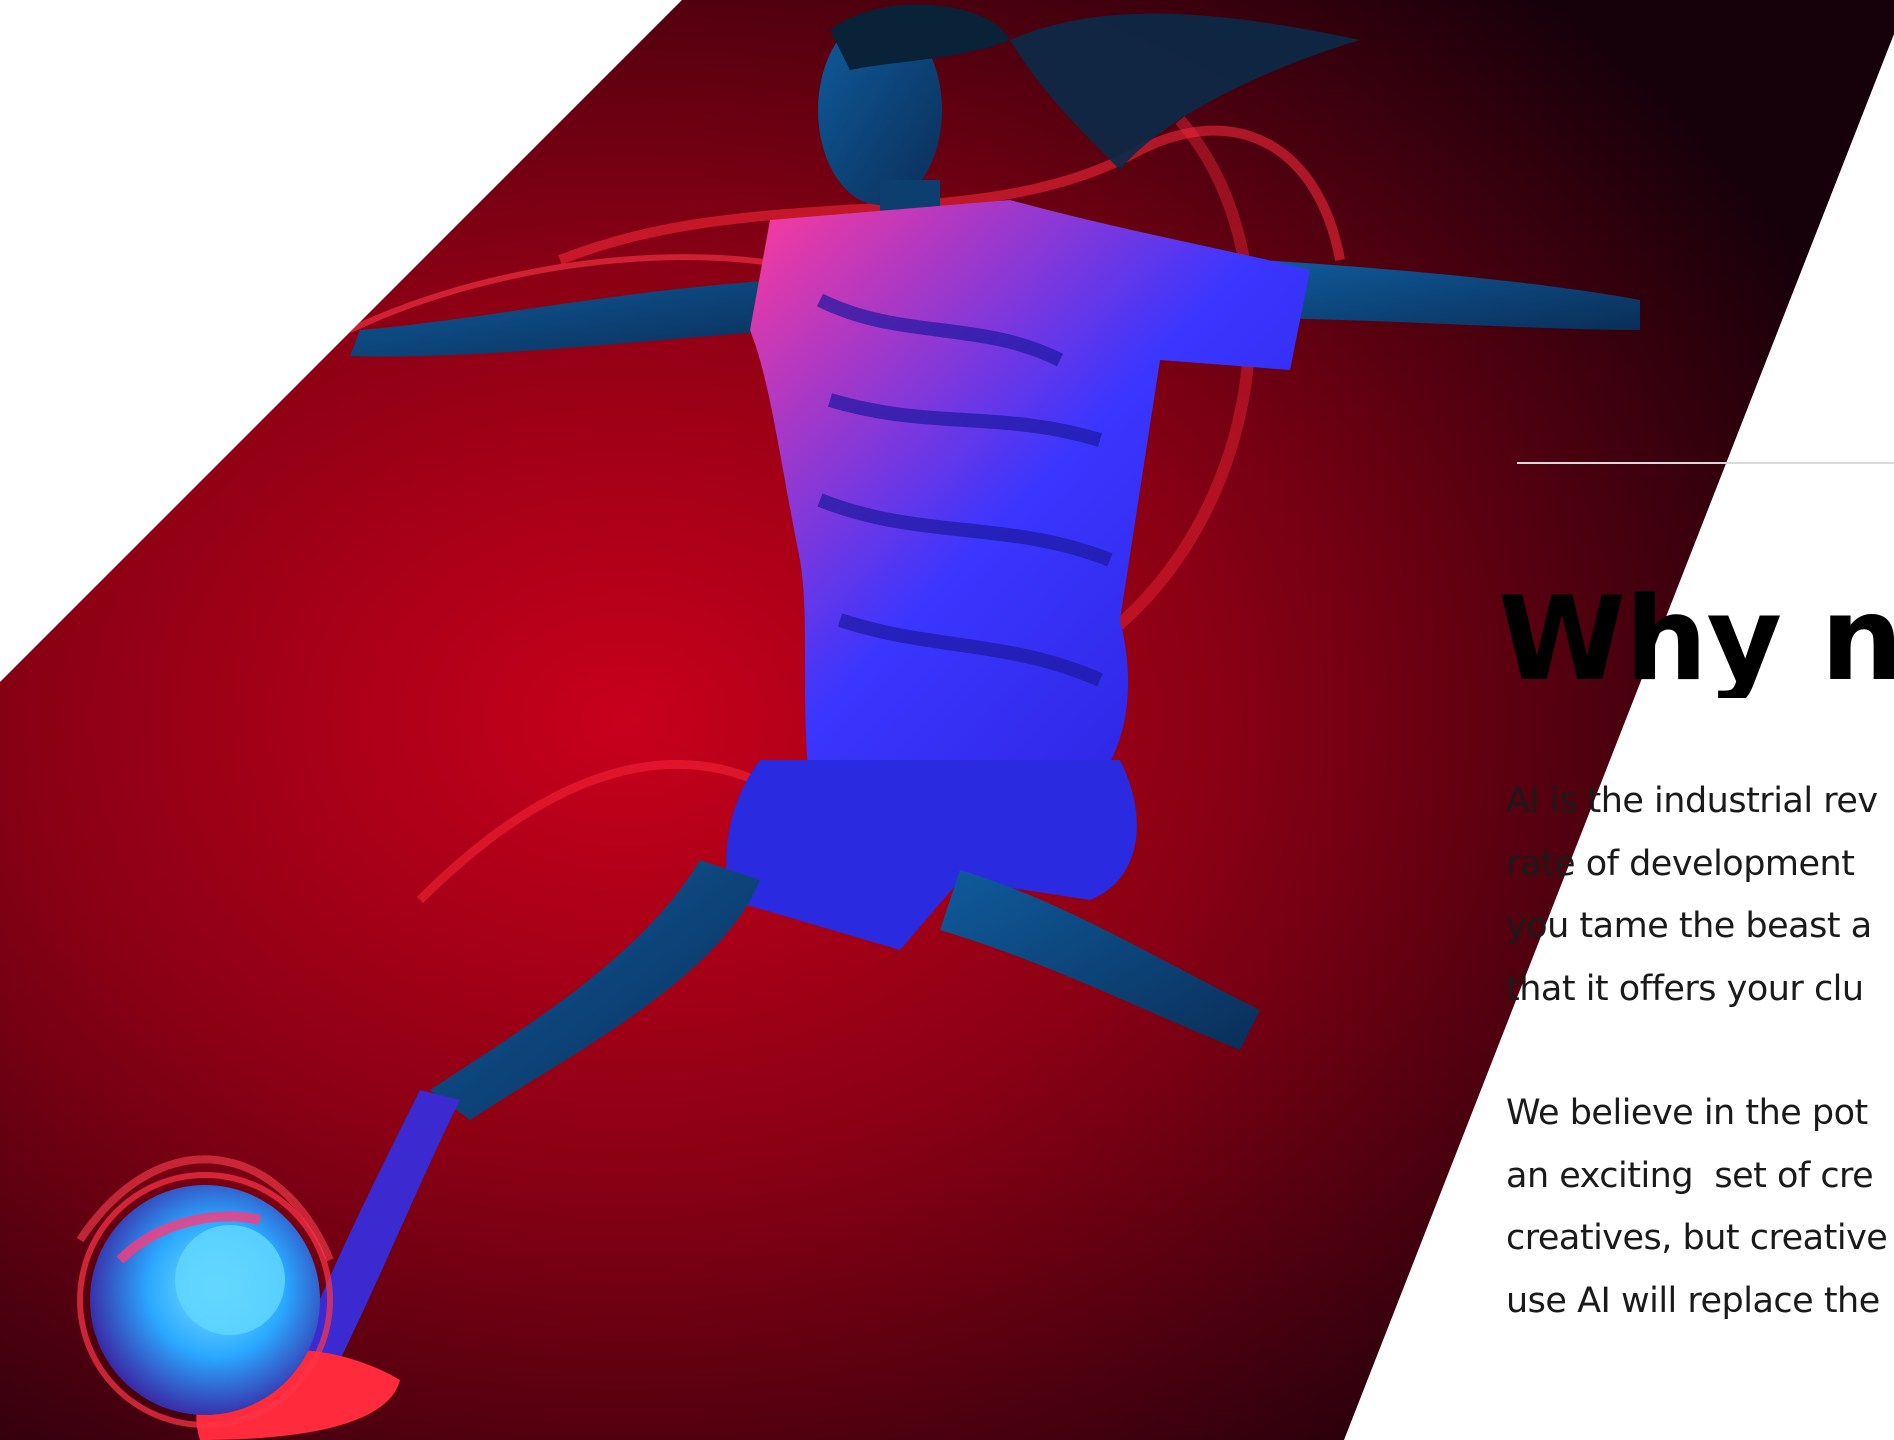 This screenshot has width=1894, height=1440. I want to click on paragraph-line: creatives, but creative, so click(1697, 1238).